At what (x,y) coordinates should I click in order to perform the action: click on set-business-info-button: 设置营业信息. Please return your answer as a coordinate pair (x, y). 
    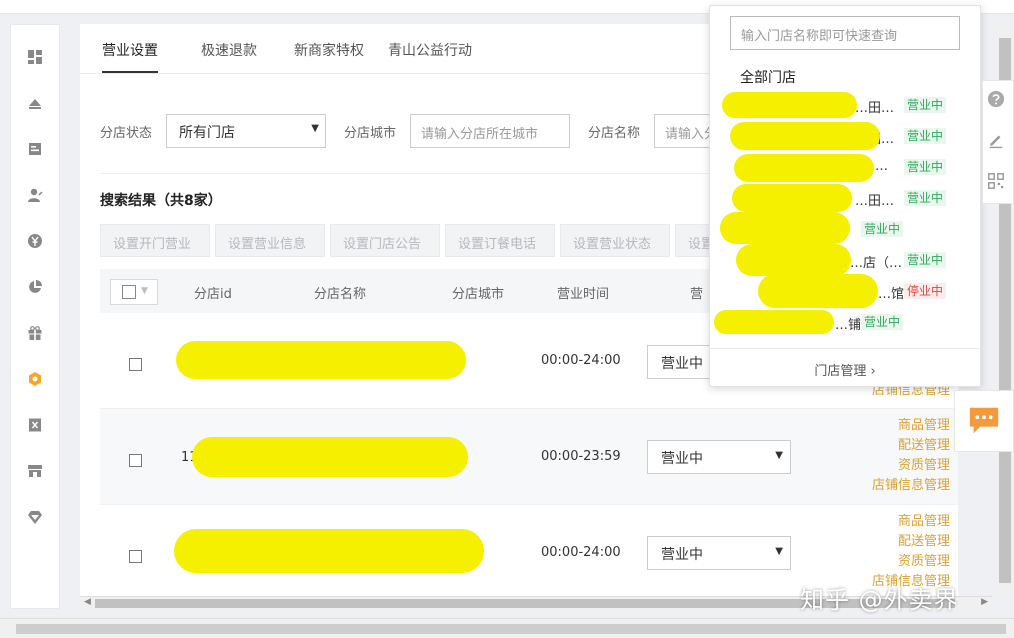
    Looking at the image, I should click on (270, 240).